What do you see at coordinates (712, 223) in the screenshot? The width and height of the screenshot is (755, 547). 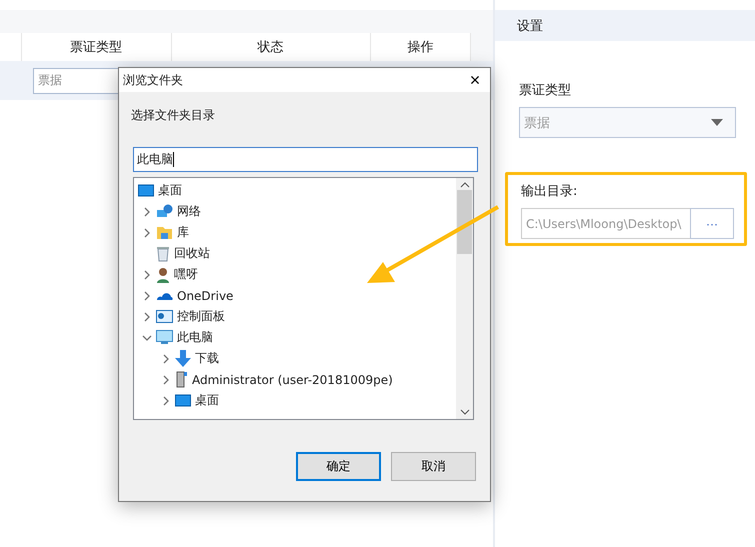 I see `browse-button: ···` at bounding box center [712, 223].